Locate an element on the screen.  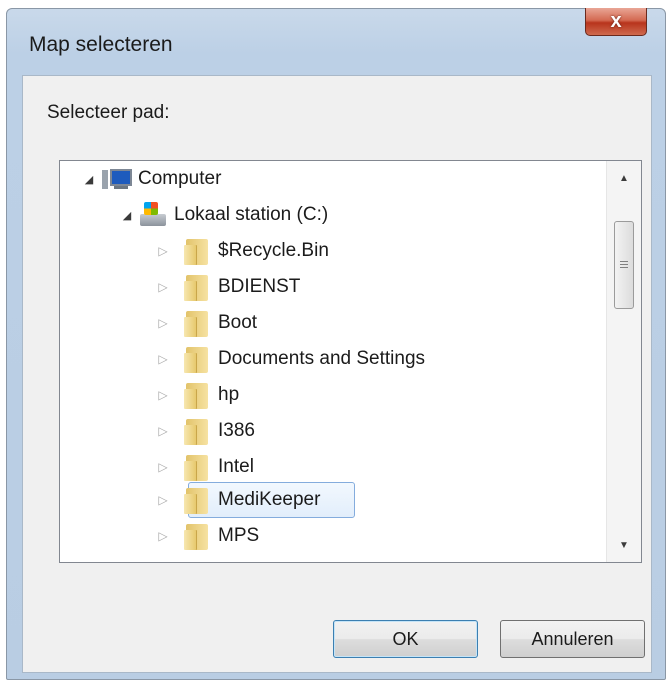
scroll-down-icon: ▼ is located at coordinates (624, 545).